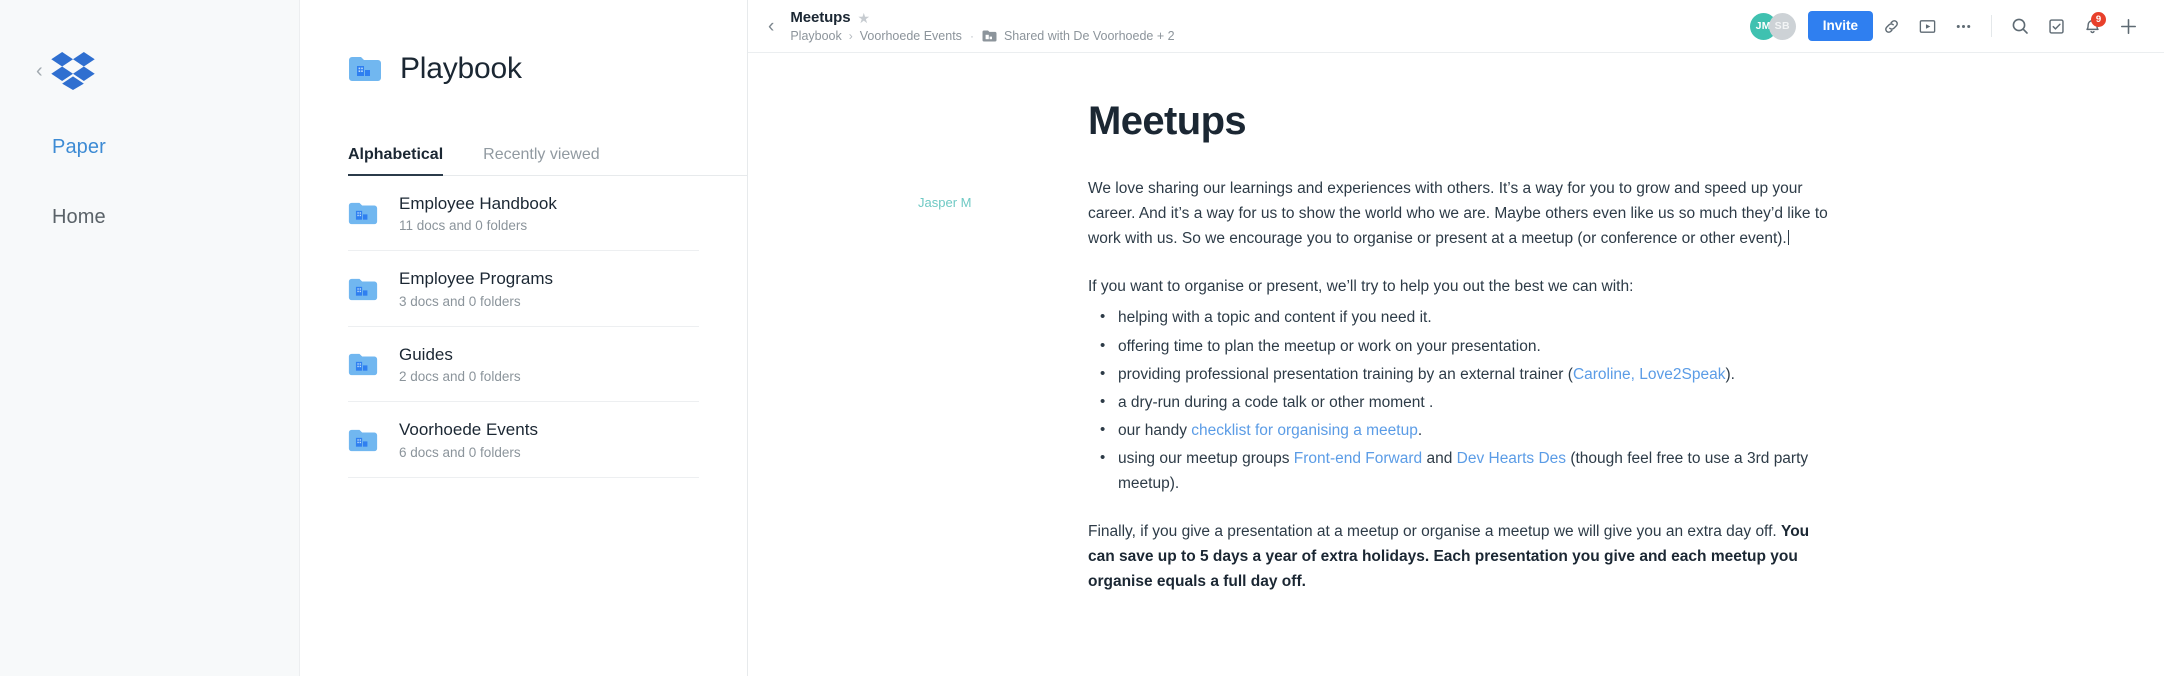 The image size is (2164, 676). Describe the element at coordinates (460, 377) in the screenshot. I see `folder-meta: 2 docs and 0 folders` at that location.